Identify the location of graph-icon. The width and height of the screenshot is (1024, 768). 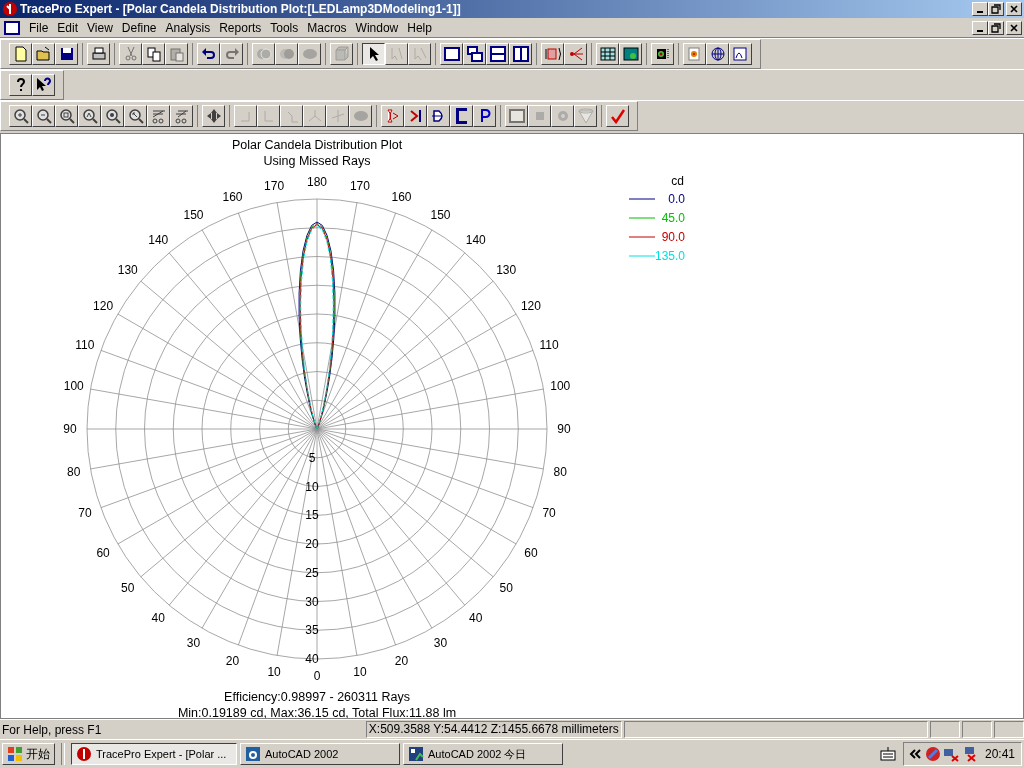
(740, 54).